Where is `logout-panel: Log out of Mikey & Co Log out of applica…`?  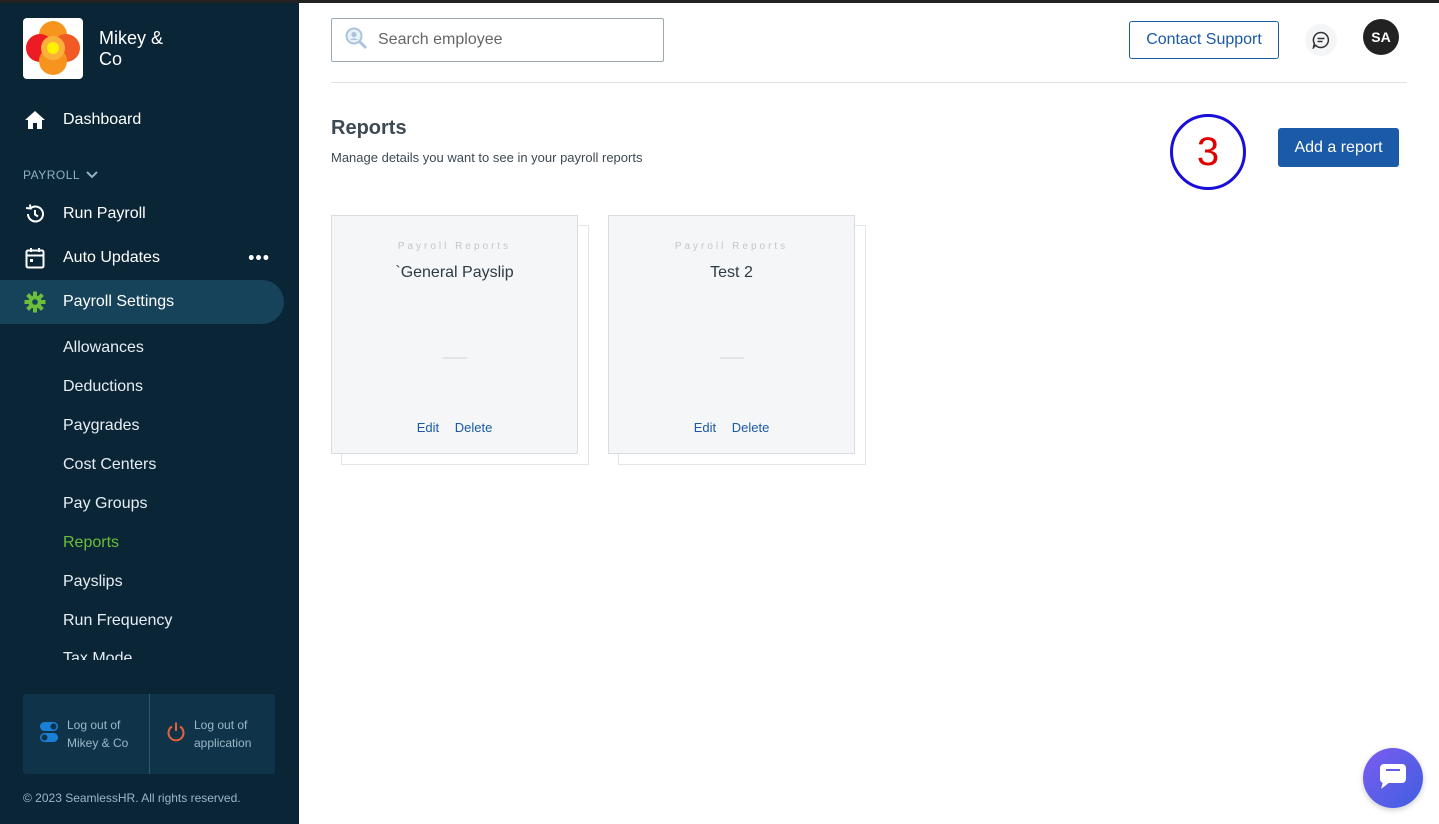
logout-panel: Log out of Mikey & Co Log out of applica… is located at coordinates (149, 734).